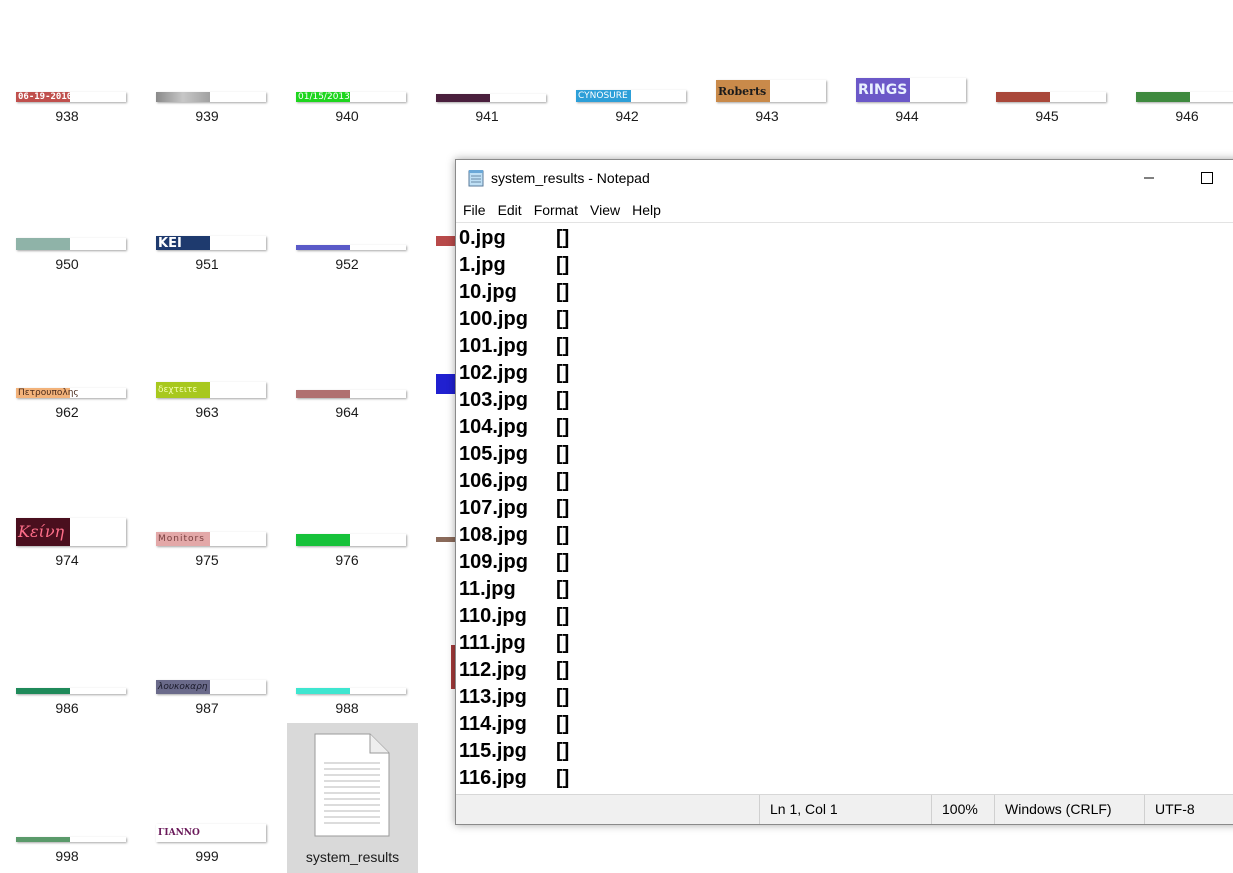  What do you see at coordinates (67, 514) in the screenshot?
I see `thumbnail-974: Κείνη 974` at bounding box center [67, 514].